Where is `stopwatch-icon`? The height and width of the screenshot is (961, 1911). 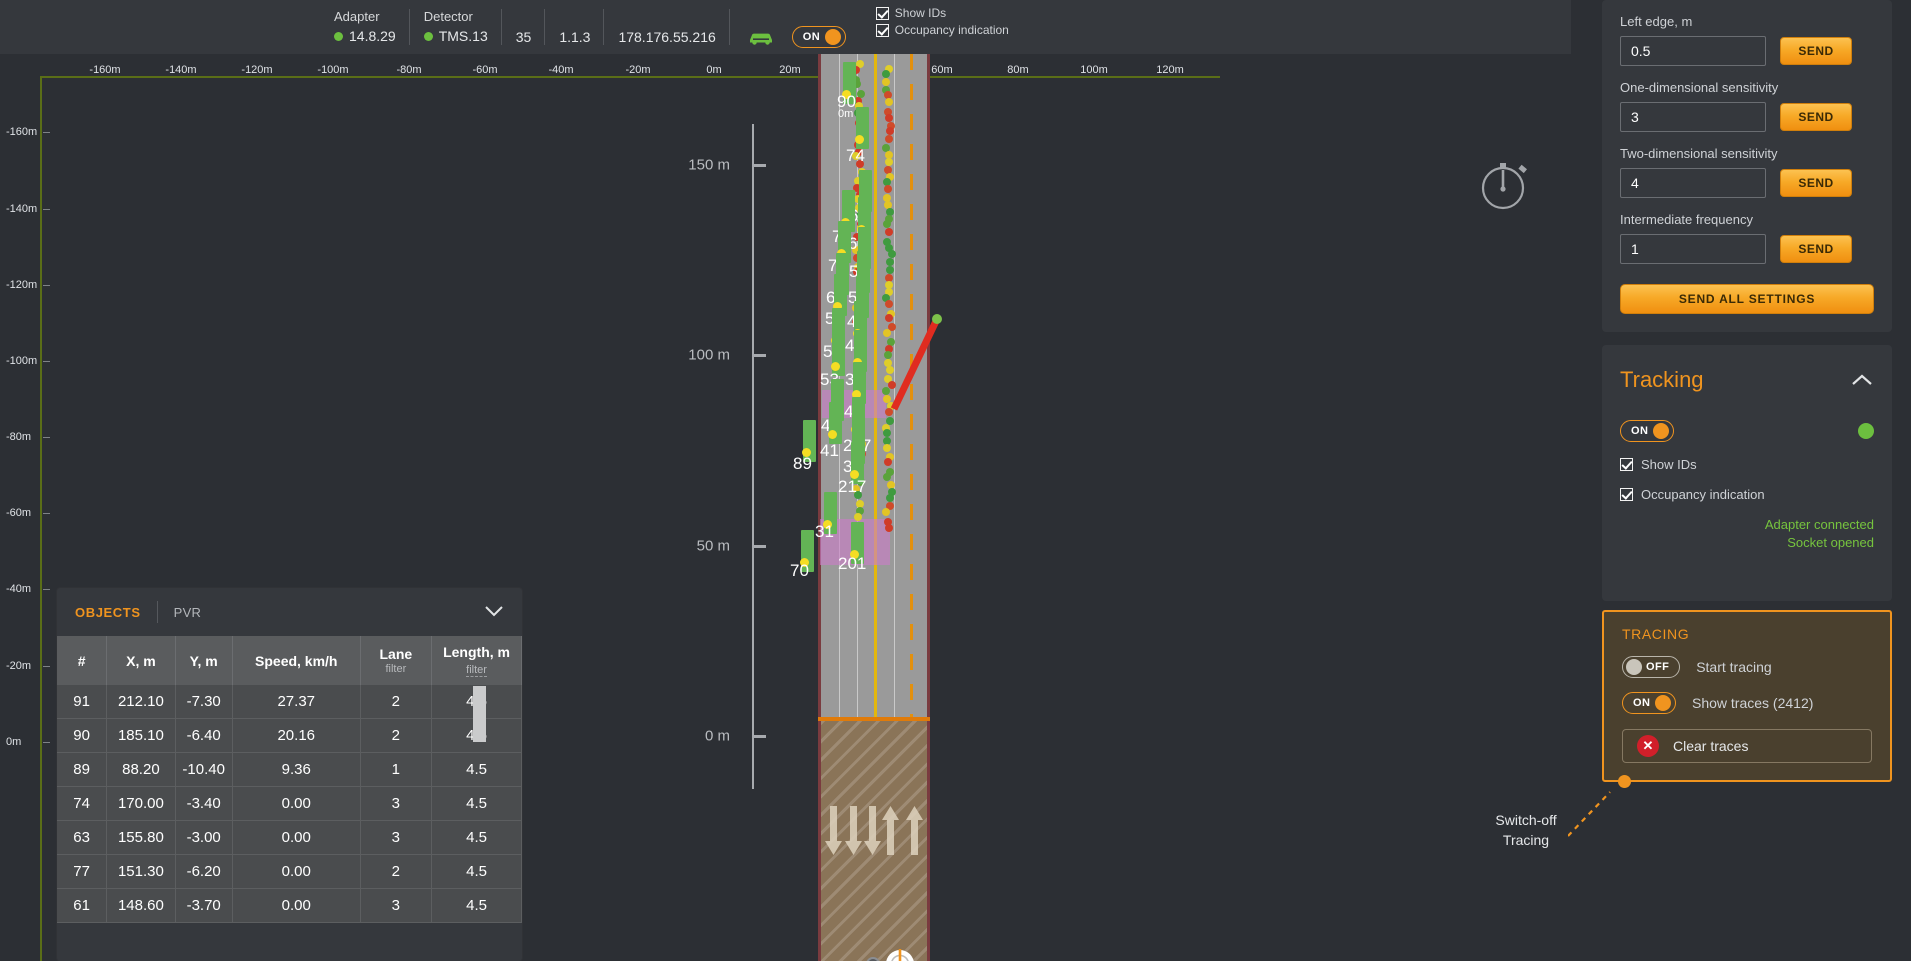 stopwatch-icon is located at coordinates (1504, 185).